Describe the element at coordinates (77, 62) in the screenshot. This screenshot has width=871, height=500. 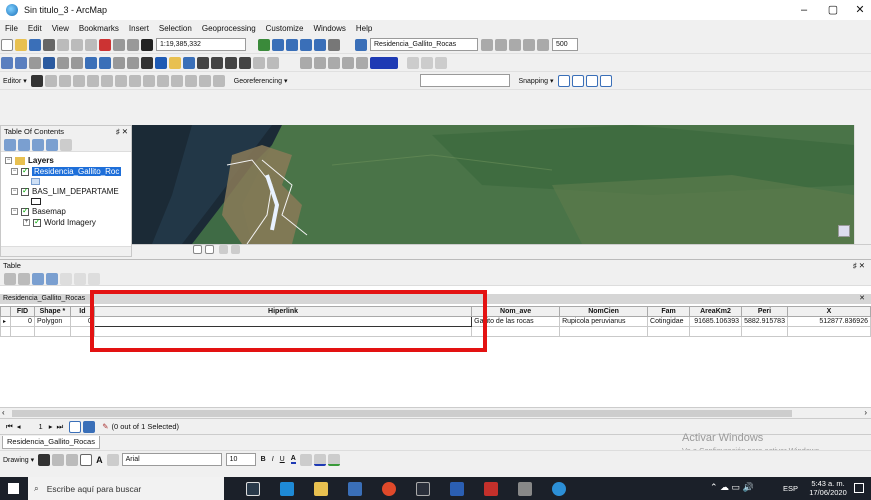
I see `fixed-zoom-out-icon` at that location.